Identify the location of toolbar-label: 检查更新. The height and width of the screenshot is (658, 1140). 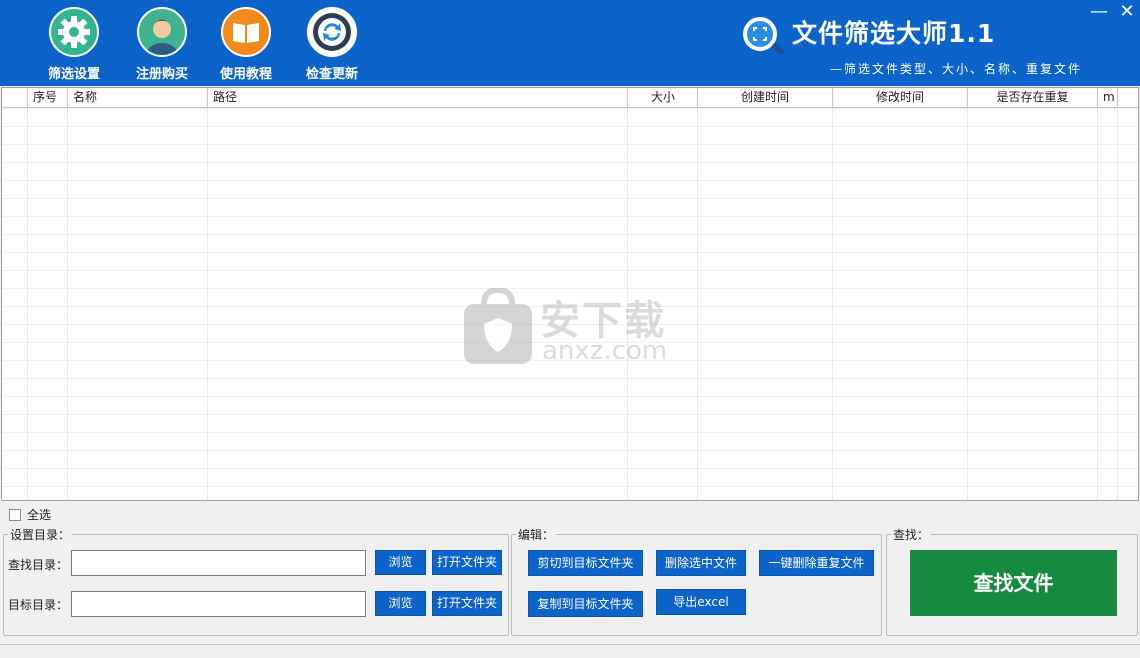
(331, 74).